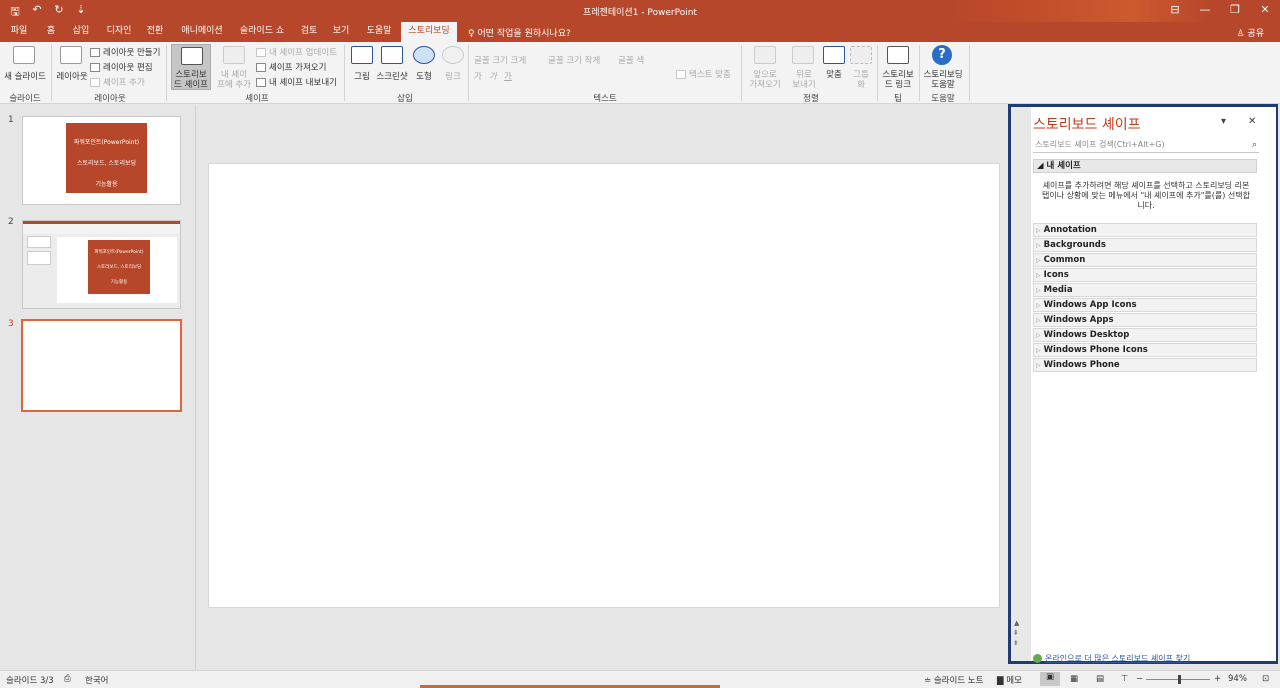 The image size is (1280, 688). What do you see at coordinates (1124, 679) in the screenshot?
I see `slideshow-view-icon: ⊤` at bounding box center [1124, 679].